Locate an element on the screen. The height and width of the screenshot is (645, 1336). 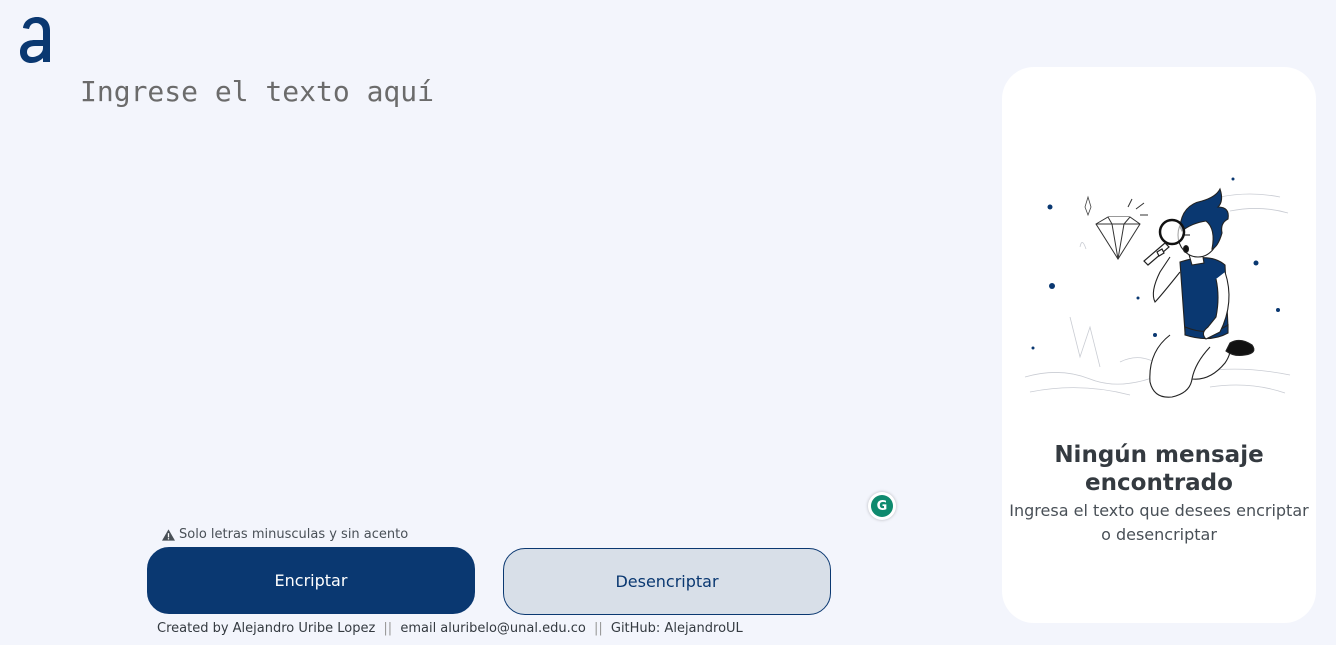
footer-author: Created by Alejandro Uribe Lopez is located at coordinates (266, 628).